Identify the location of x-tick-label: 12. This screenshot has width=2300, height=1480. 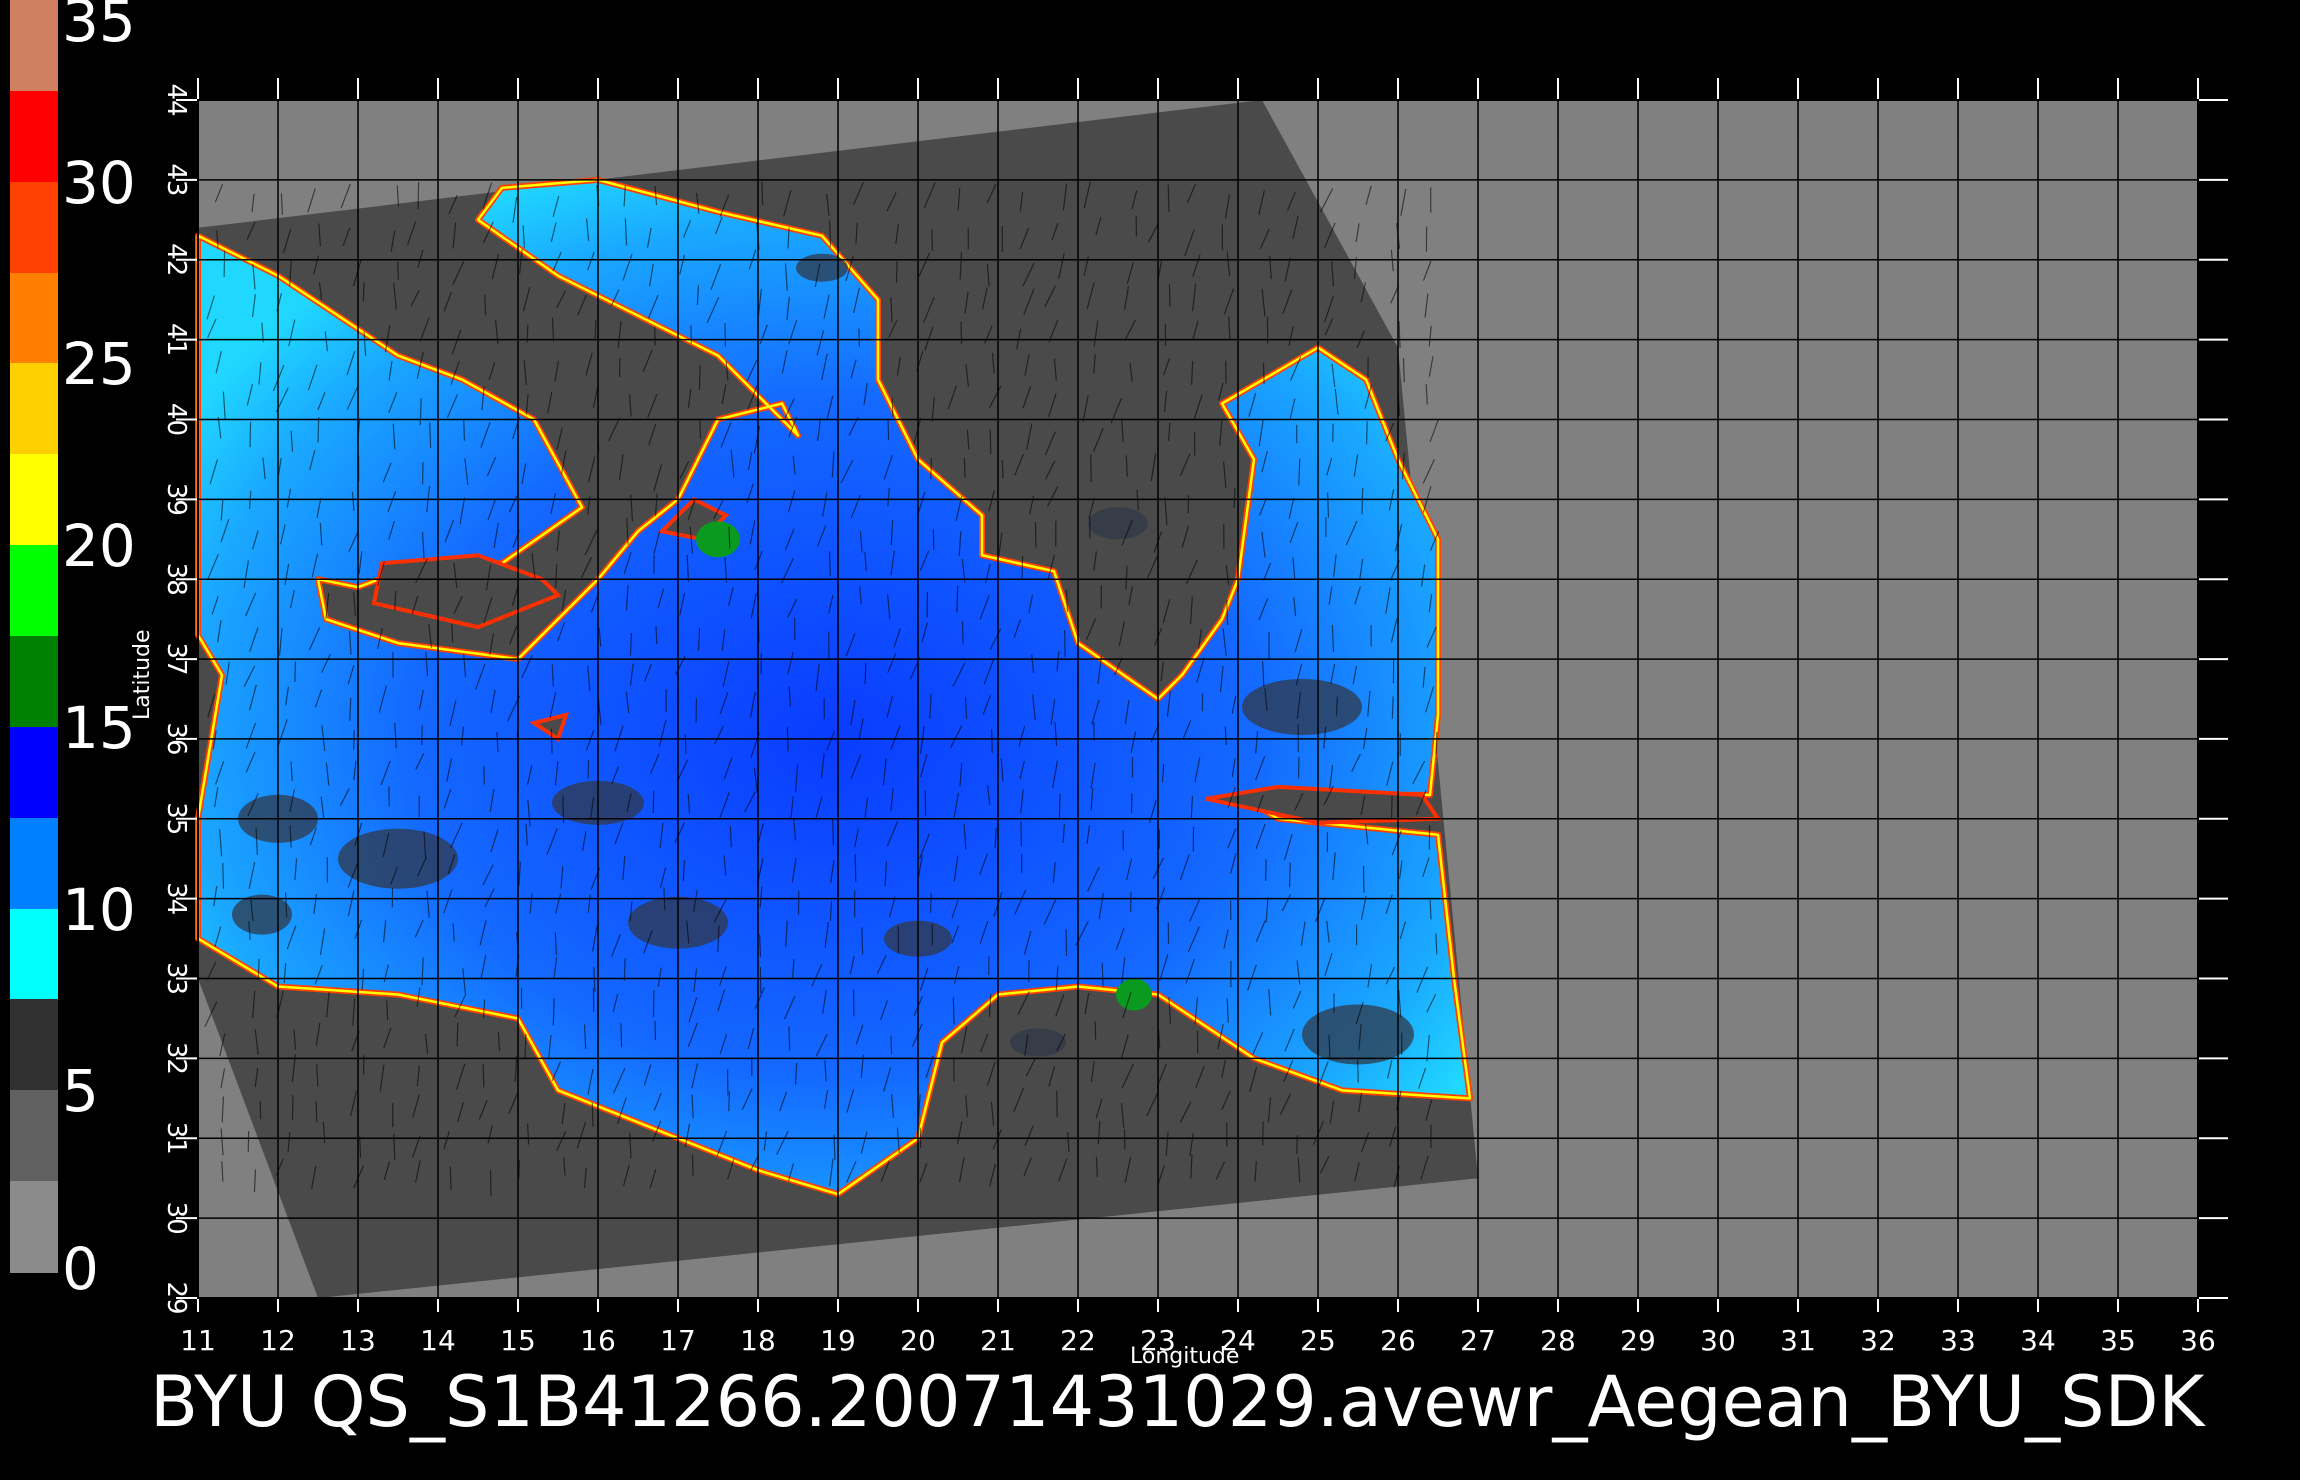
(278, 1340).